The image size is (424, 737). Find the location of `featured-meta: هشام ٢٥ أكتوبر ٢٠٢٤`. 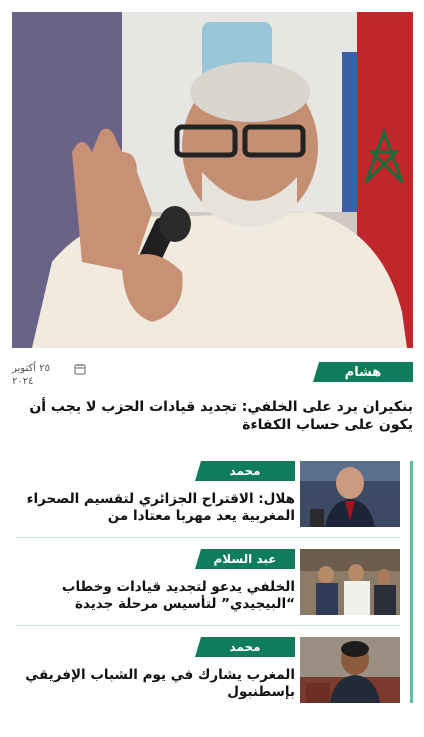

featured-meta: هشام ٢٥ أكتوبر ٢٠٢٤ is located at coordinates (212, 378).